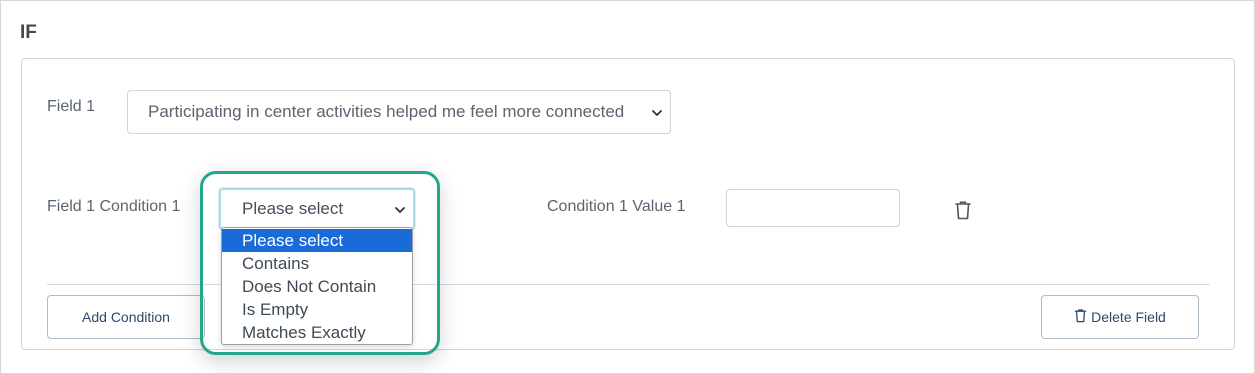 The height and width of the screenshot is (374, 1255). Describe the element at coordinates (317, 309) in the screenshot. I see `dropdown-option: Is Empty` at that location.